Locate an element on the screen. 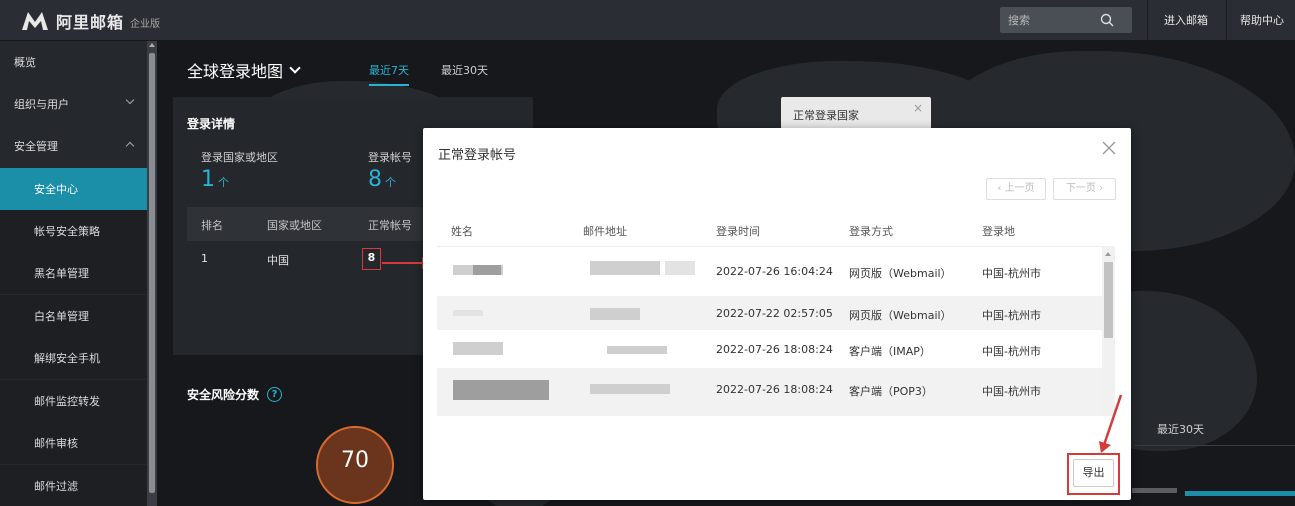 Image resolution: width=1295 pixels, height=506 pixels. column-header: 登录方式 is located at coordinates (871, 231).